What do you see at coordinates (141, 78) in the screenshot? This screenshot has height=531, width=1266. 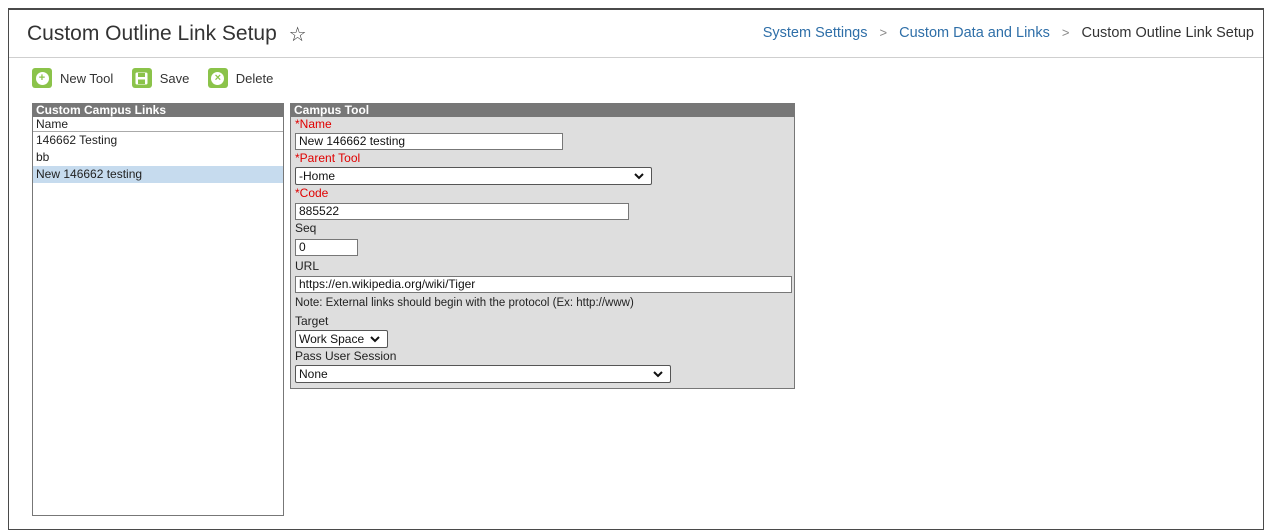 I see `save-icon` at bounding box center [141, 78].